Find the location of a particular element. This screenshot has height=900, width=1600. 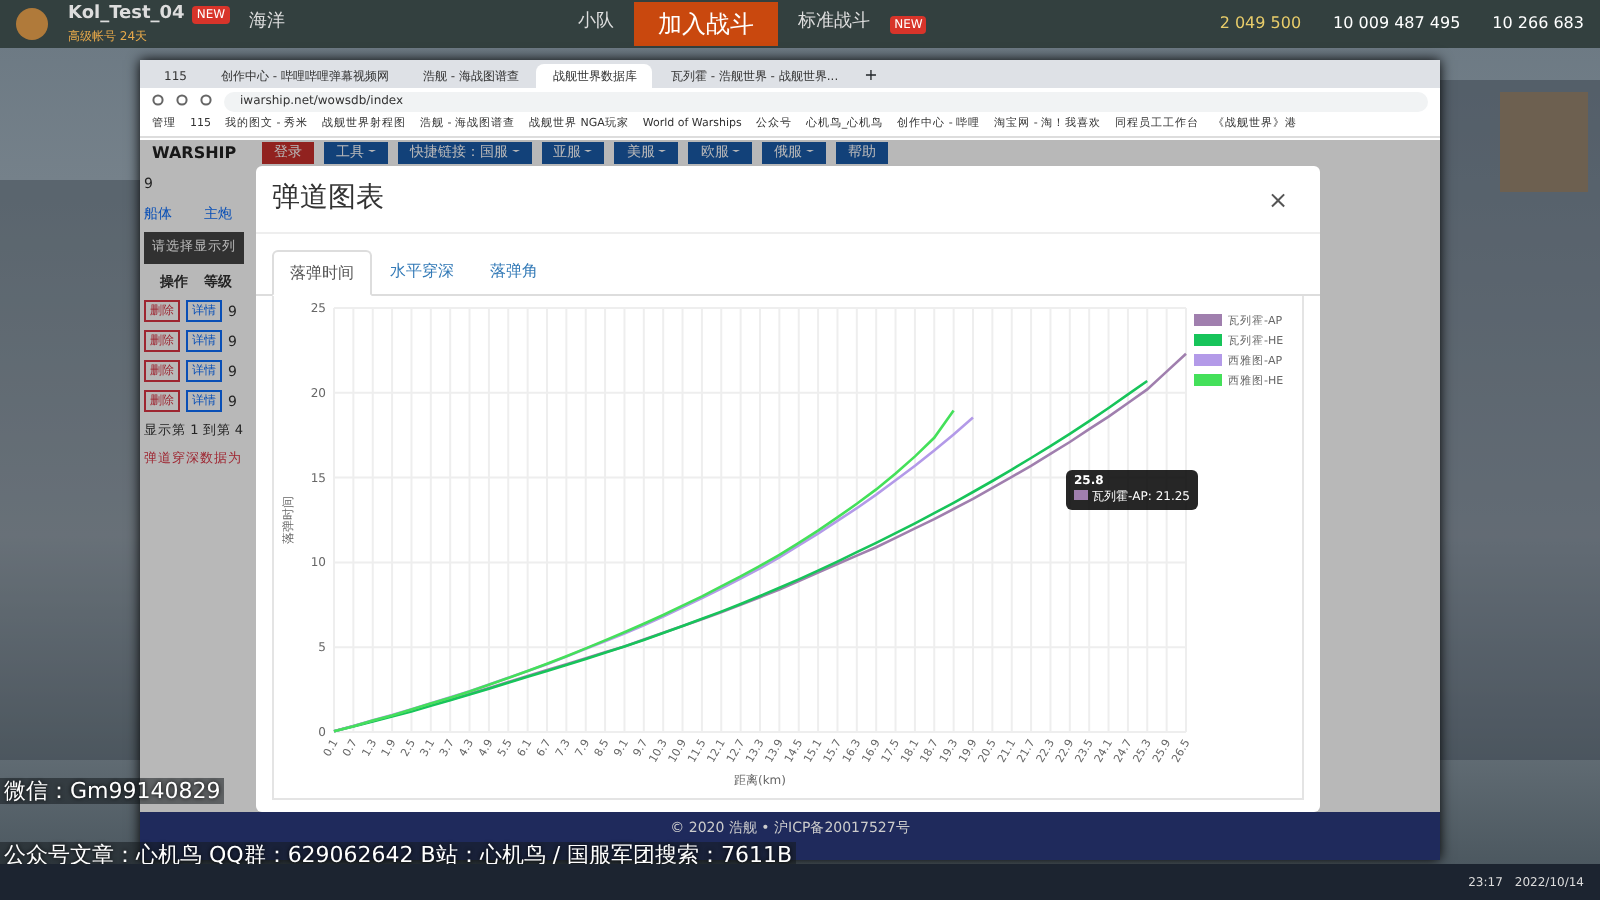

new-tab-button: + is located at coordinates (871, 76).